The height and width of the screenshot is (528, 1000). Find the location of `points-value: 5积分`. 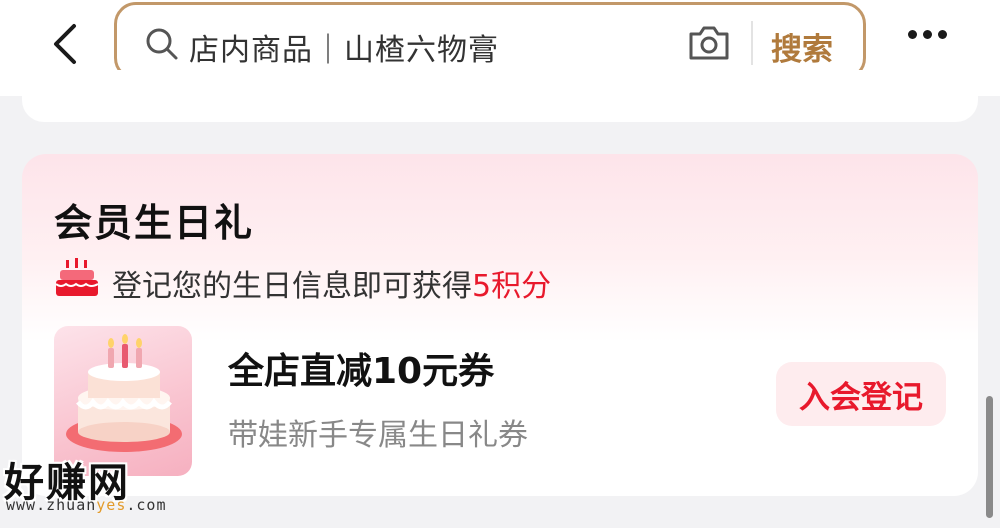

points-value: 5积分 is located at coordinates (512, 286).